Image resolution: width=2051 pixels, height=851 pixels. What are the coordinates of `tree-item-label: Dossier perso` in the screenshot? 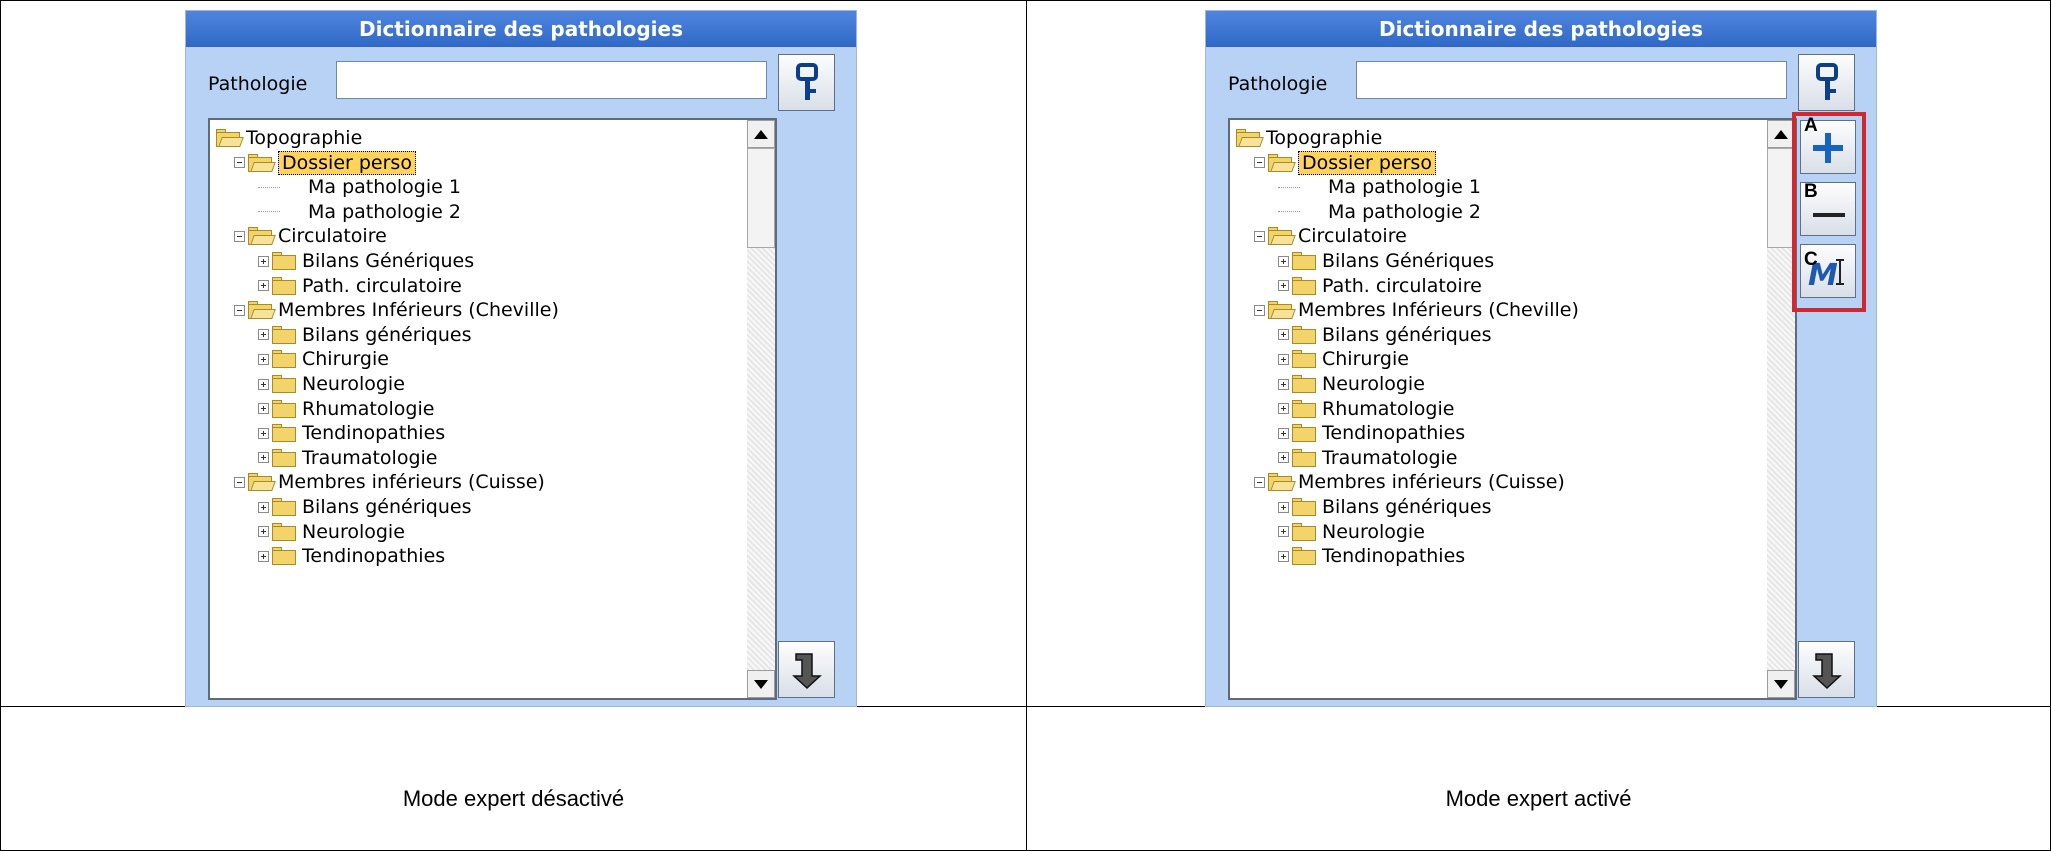 It's located at (1367, 162).